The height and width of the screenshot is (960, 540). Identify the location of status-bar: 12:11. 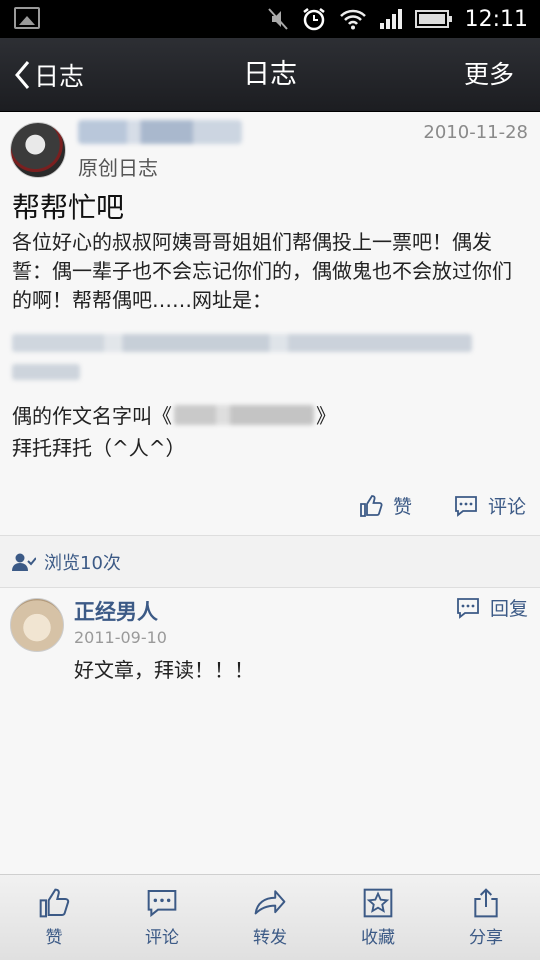
(270, 19).